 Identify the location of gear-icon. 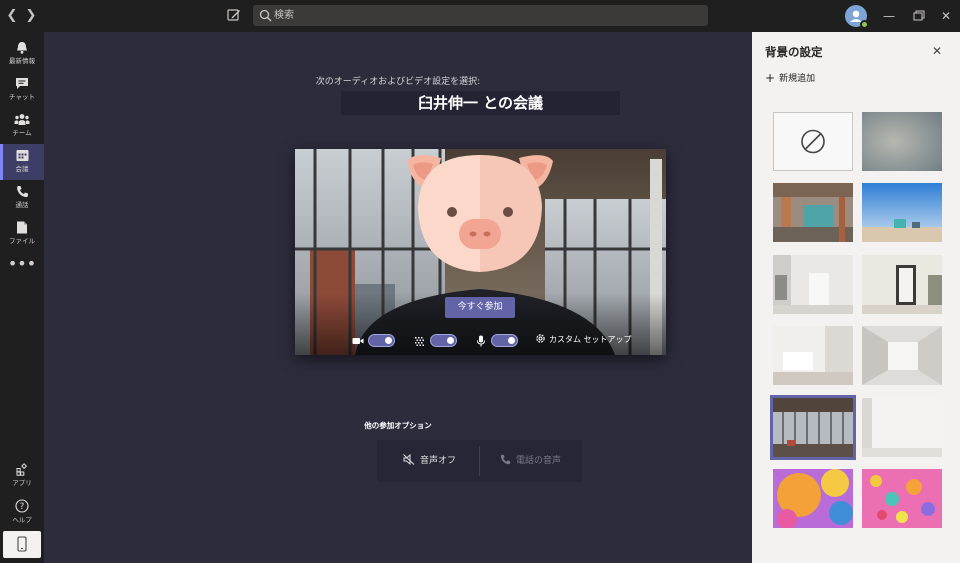
(540, 338).